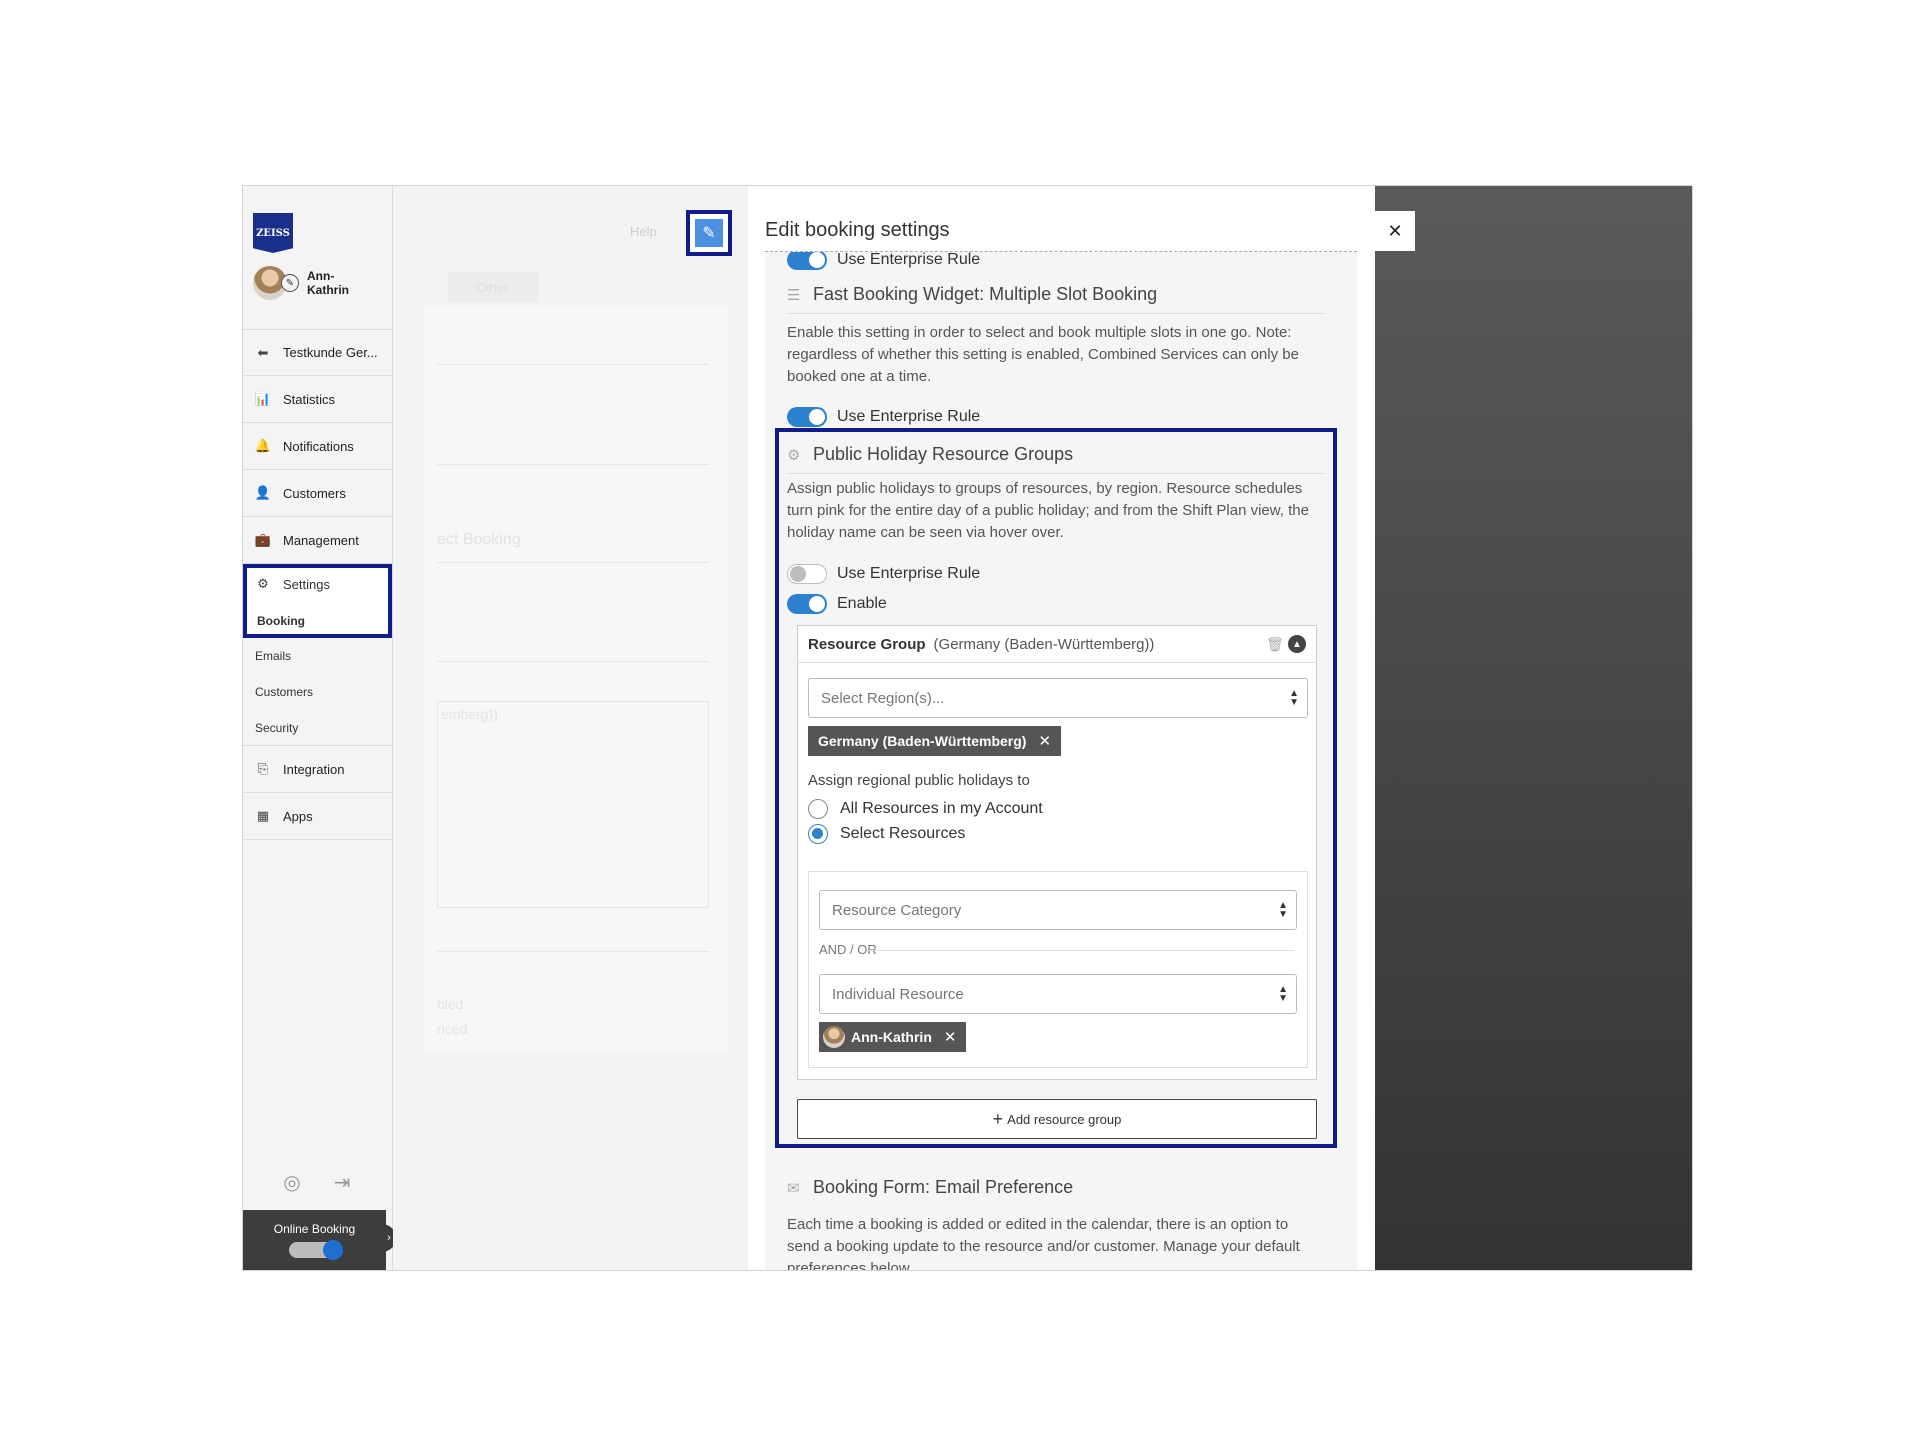  I want to click on back-circle-icon: ⬅, so click(263, 352).